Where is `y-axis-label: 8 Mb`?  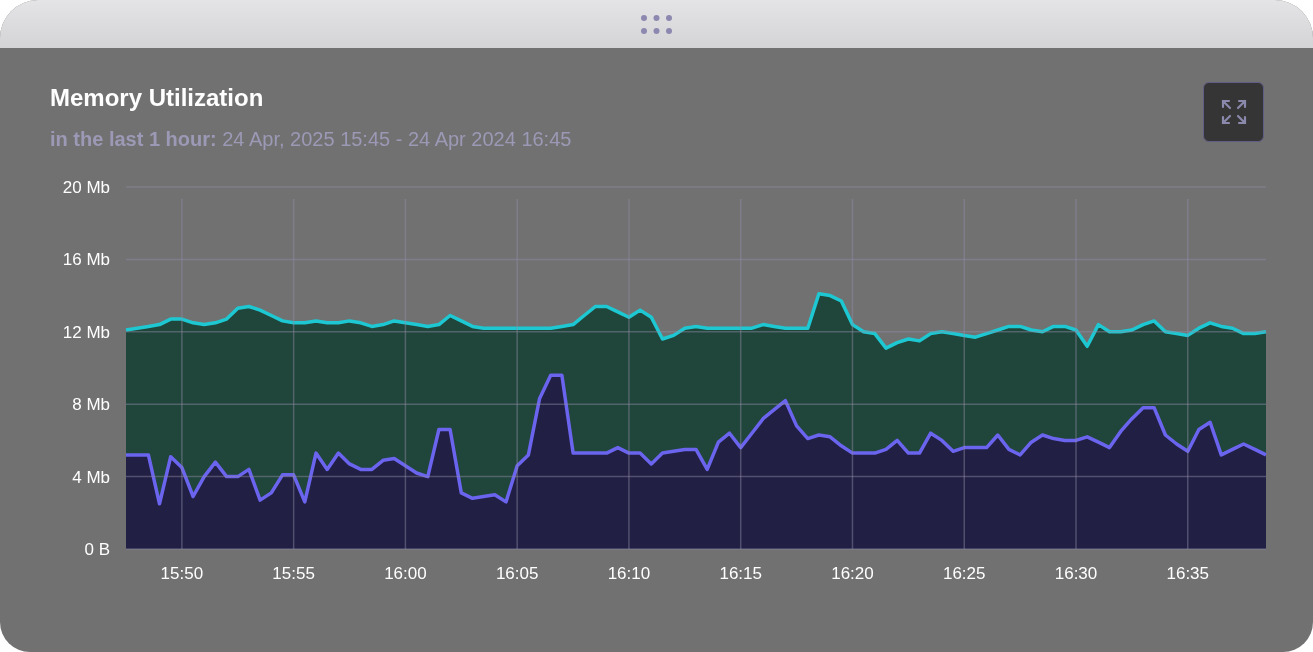 y-axis-label: 8 Mb is located at coordinates (91, 404).